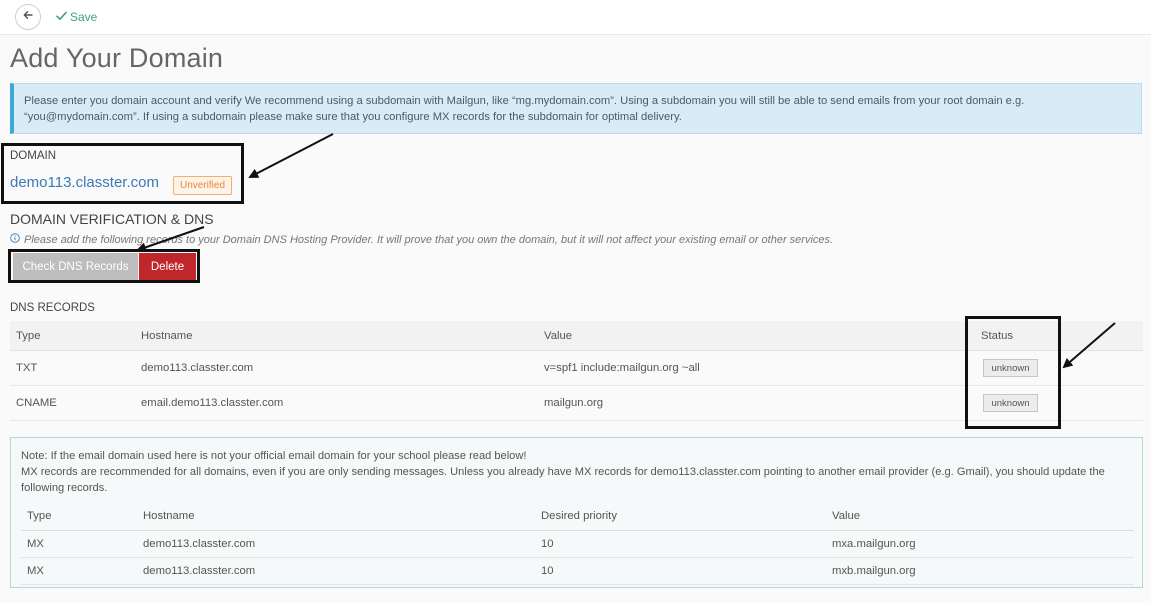 Image resolution: width=1151 pixels, height=603 pixels. Describe the element at coordinates (112, 219) in the screenshot. I see `verification-title: DOMAIN VERIFICATION & DNS` at that location.